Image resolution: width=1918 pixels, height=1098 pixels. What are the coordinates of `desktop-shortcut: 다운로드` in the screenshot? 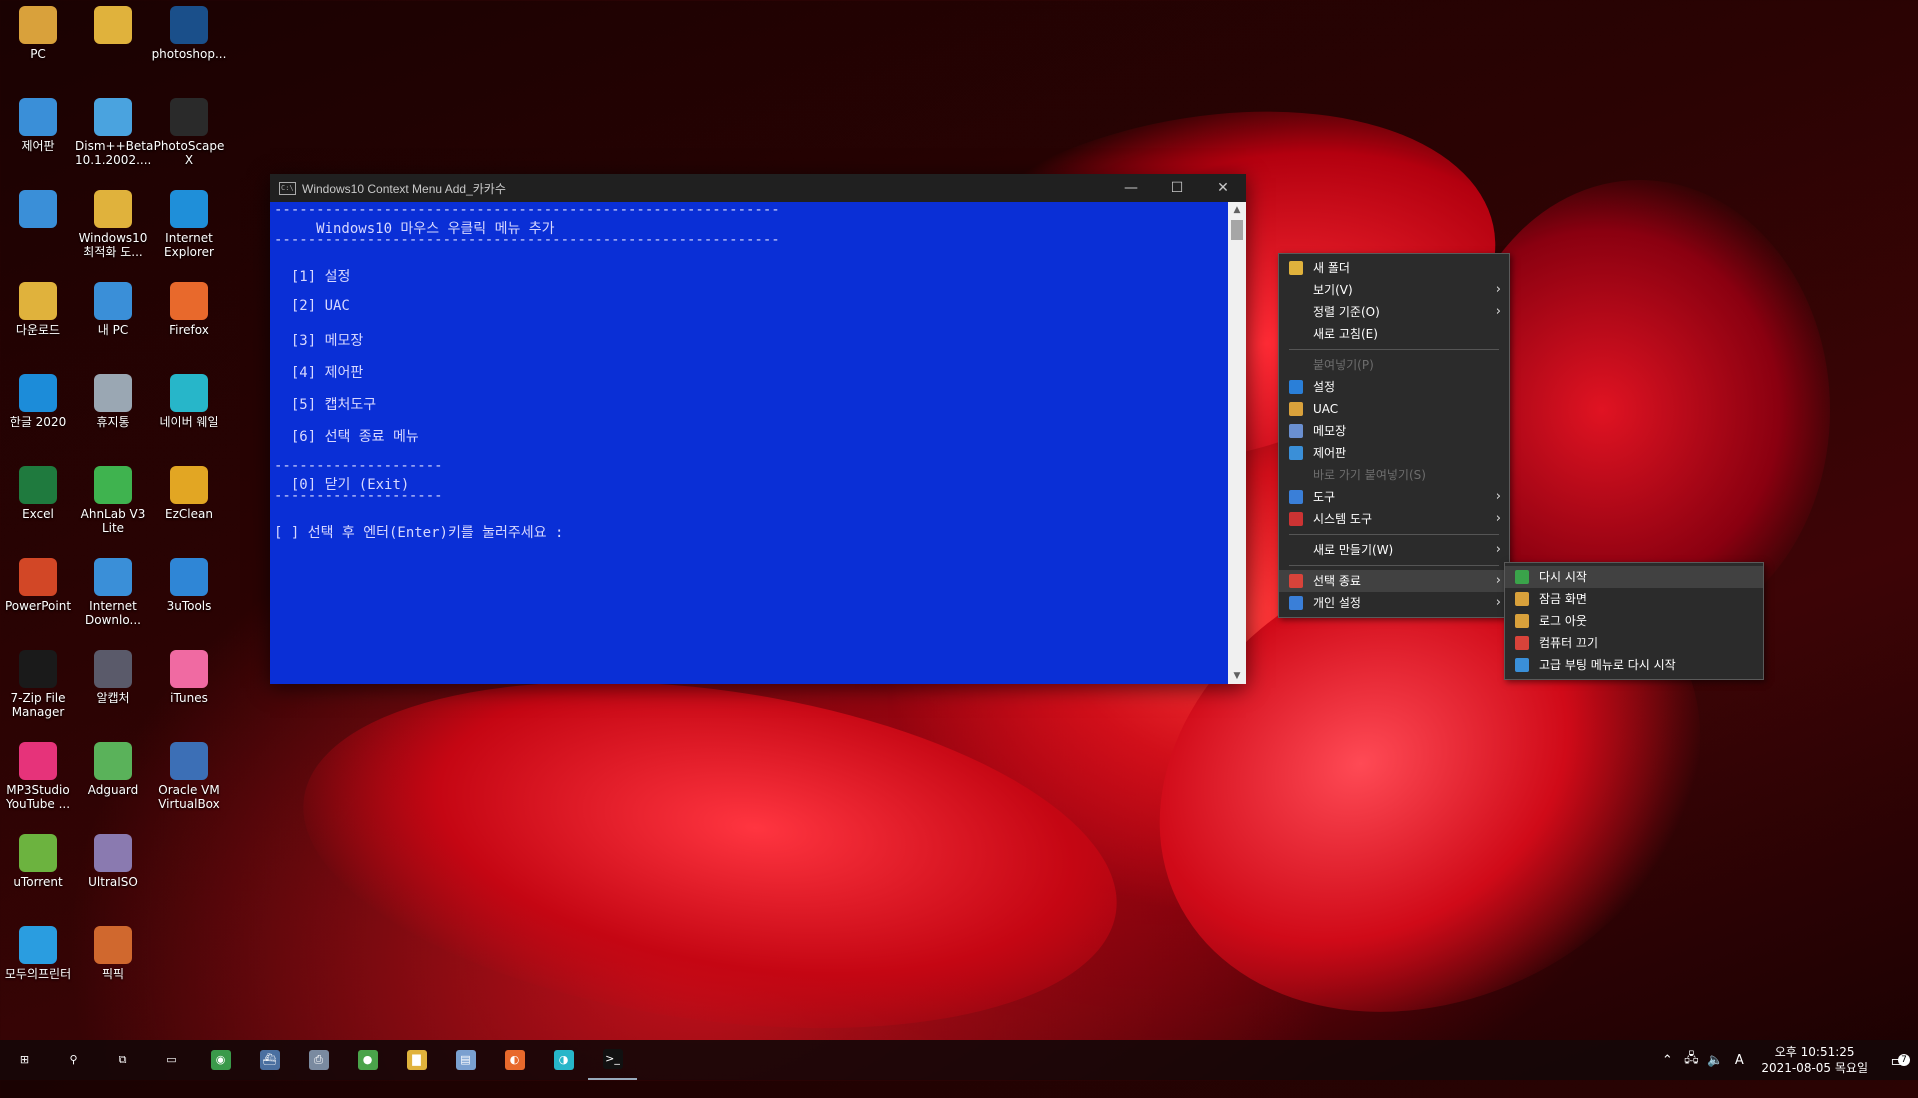 It's located at (38, 306).